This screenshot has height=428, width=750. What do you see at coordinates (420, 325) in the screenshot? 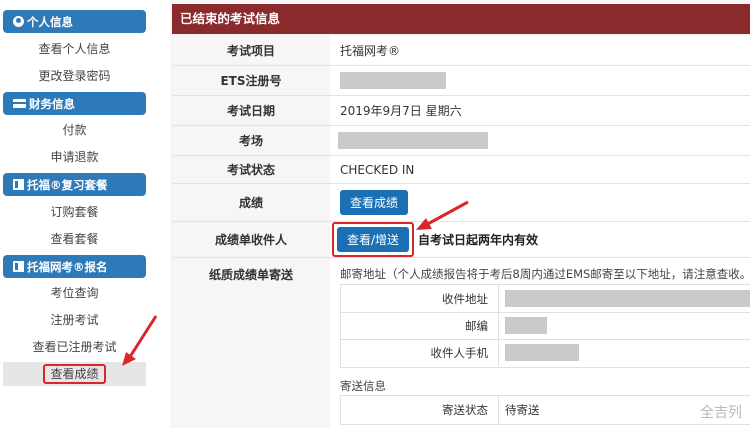
I see `field-label: 邮编` at bounding box center [420, 325].